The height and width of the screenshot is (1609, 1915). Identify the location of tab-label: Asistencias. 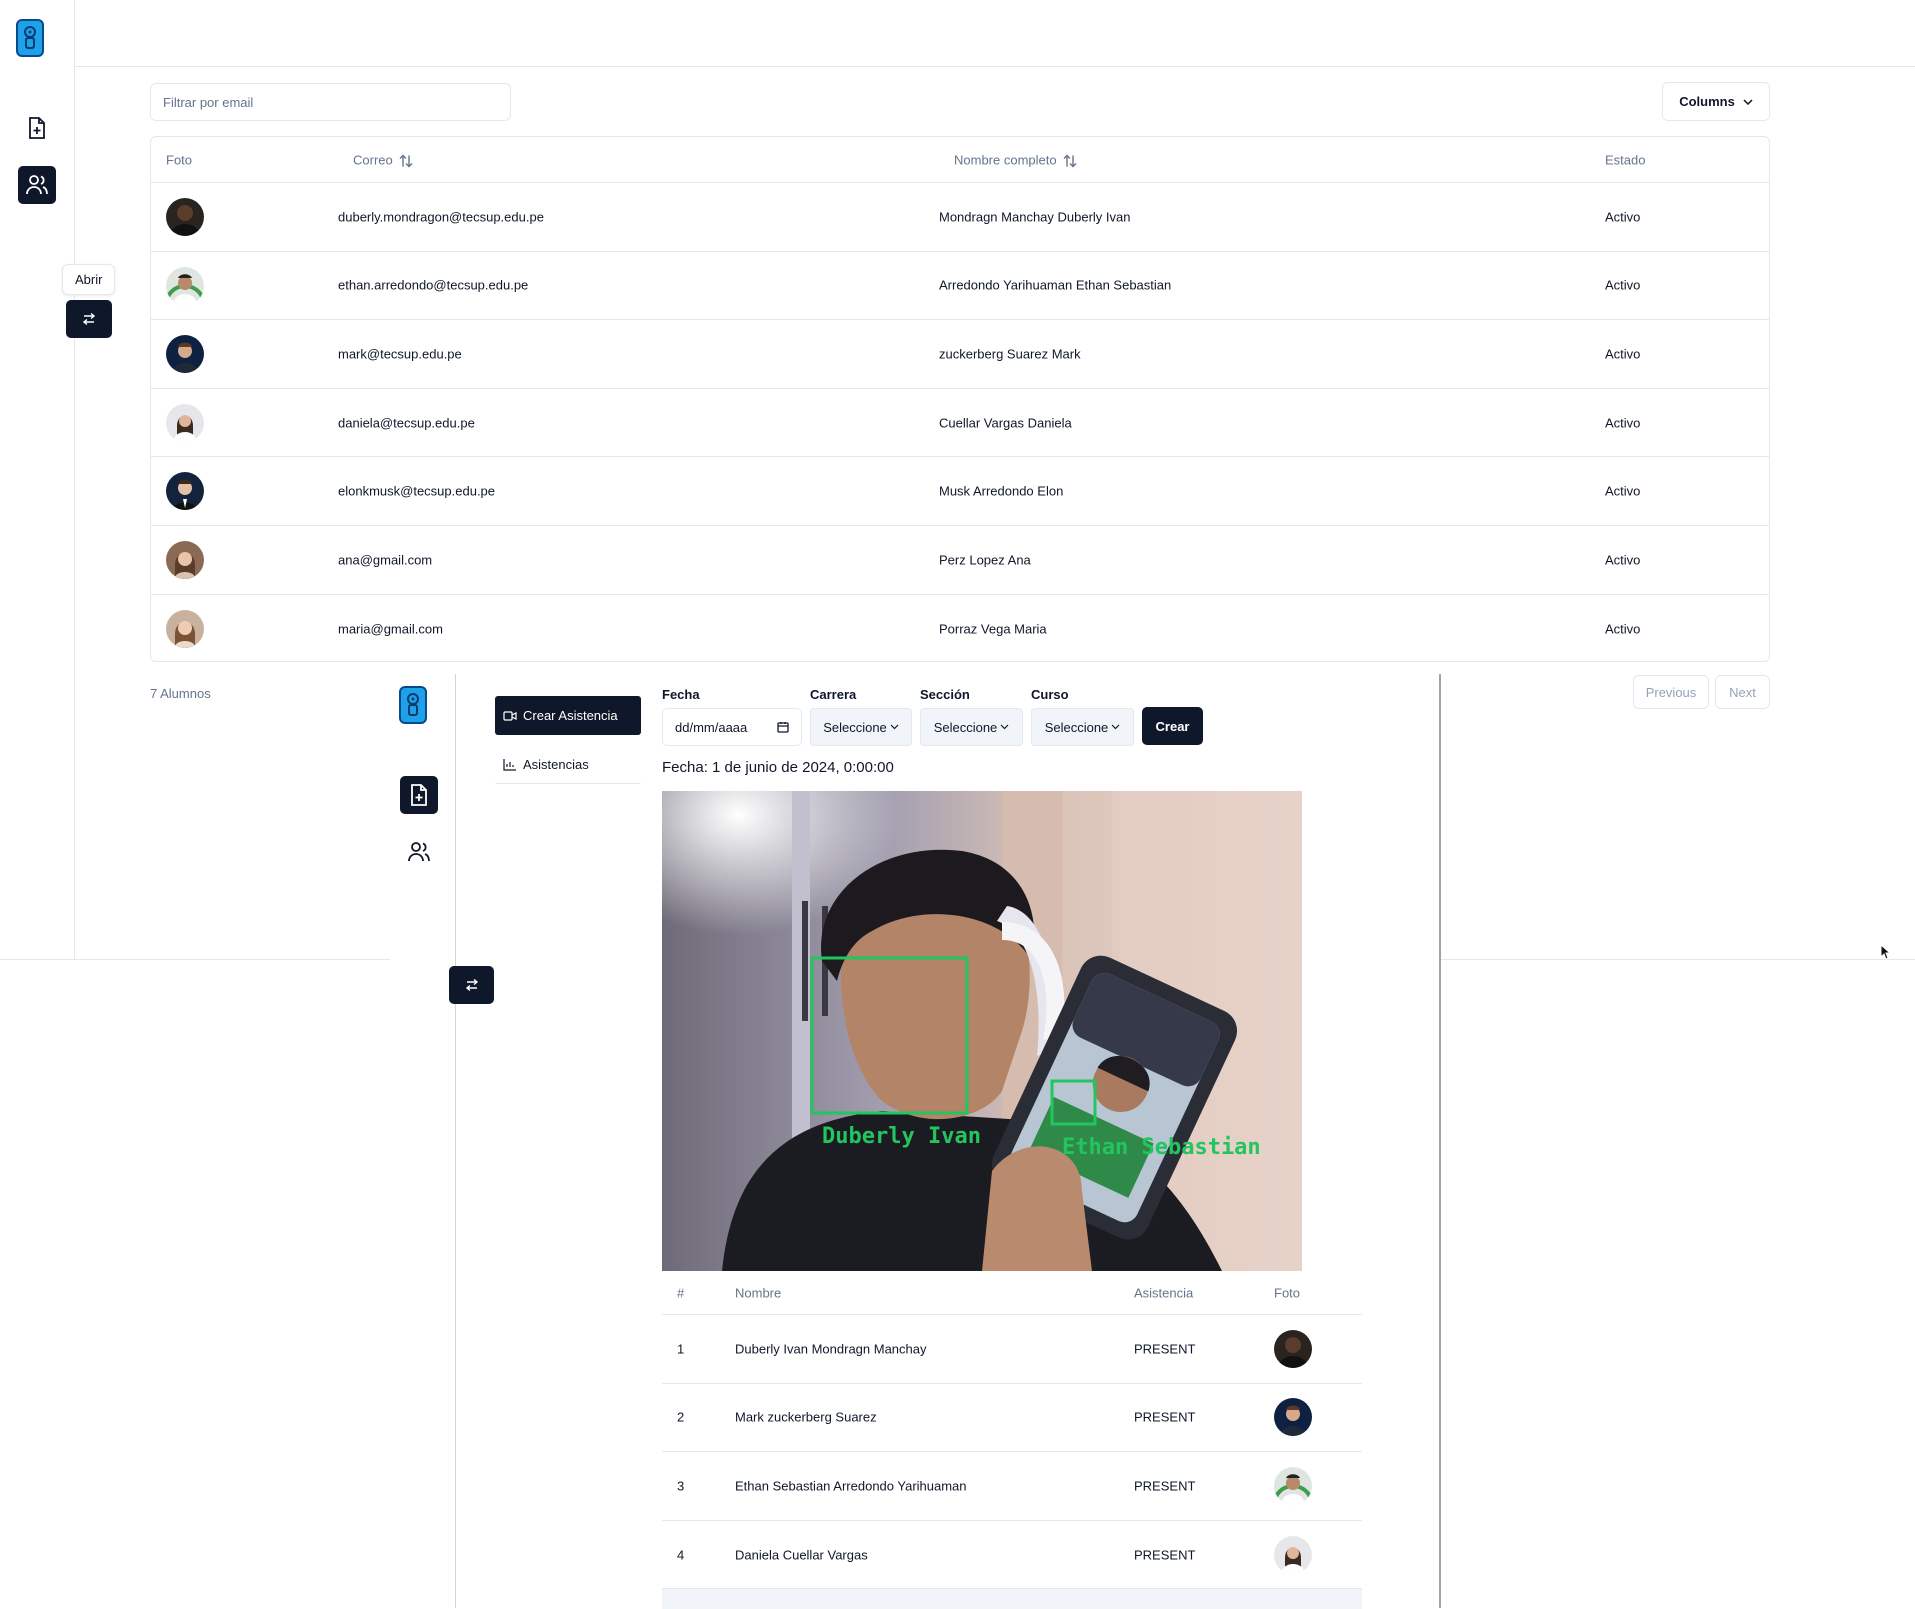
(556, 764).